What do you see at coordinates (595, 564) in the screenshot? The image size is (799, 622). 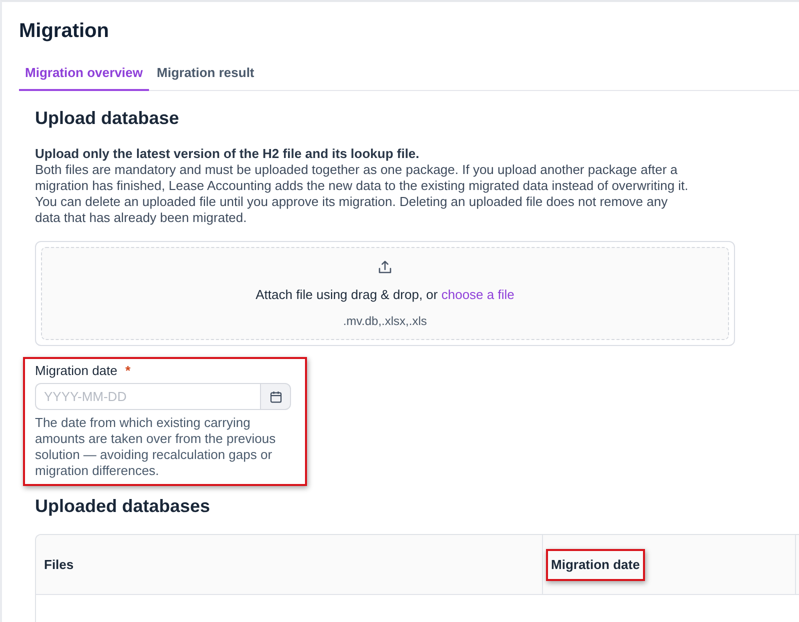 I see `column-header: Migration date` at bounding box center [595, 564].